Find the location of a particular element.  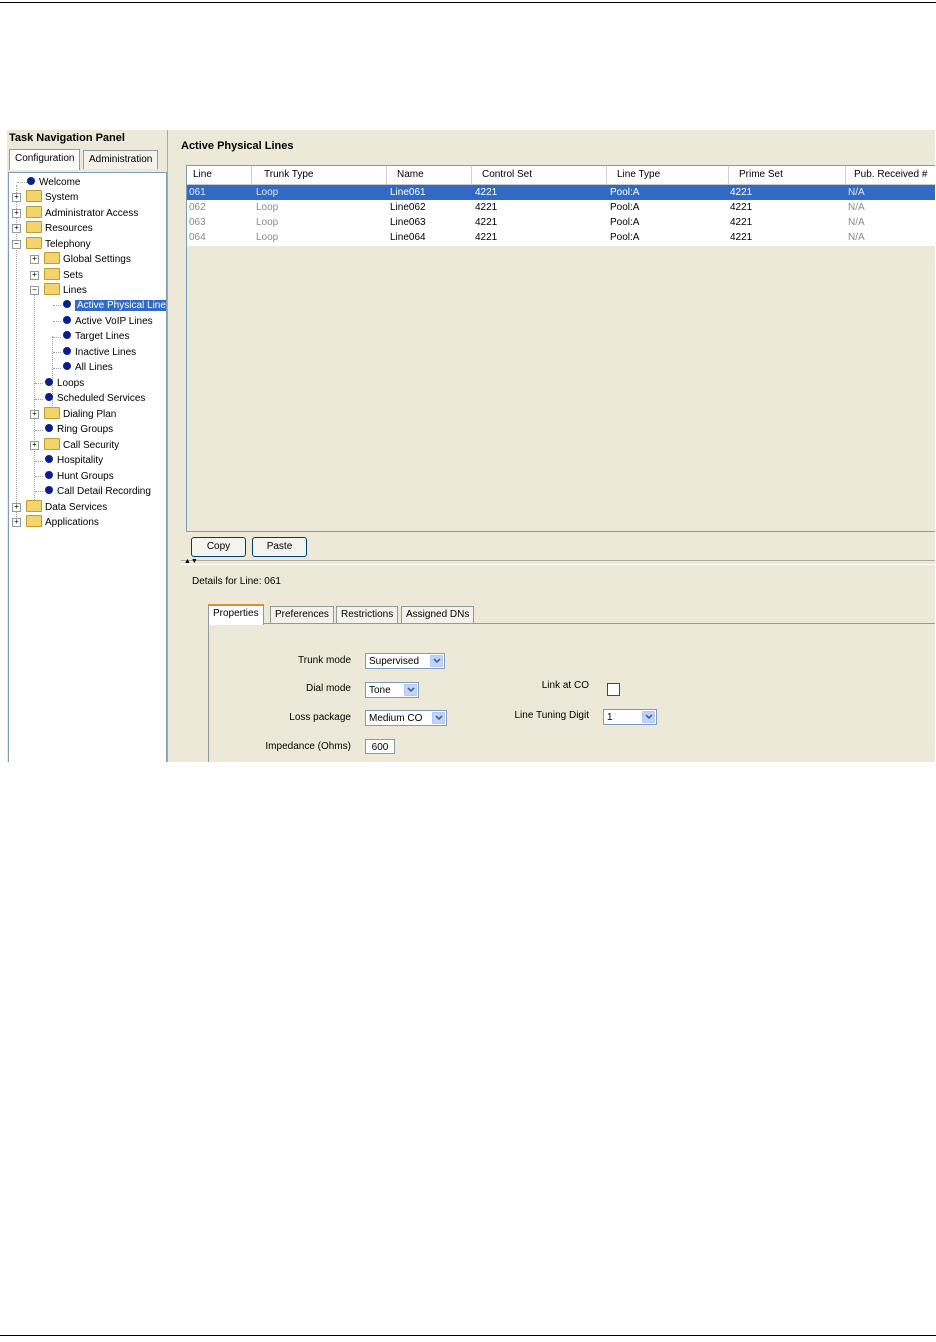

tree-item-all-lines: All Lines is located at coordinates (88, 367).